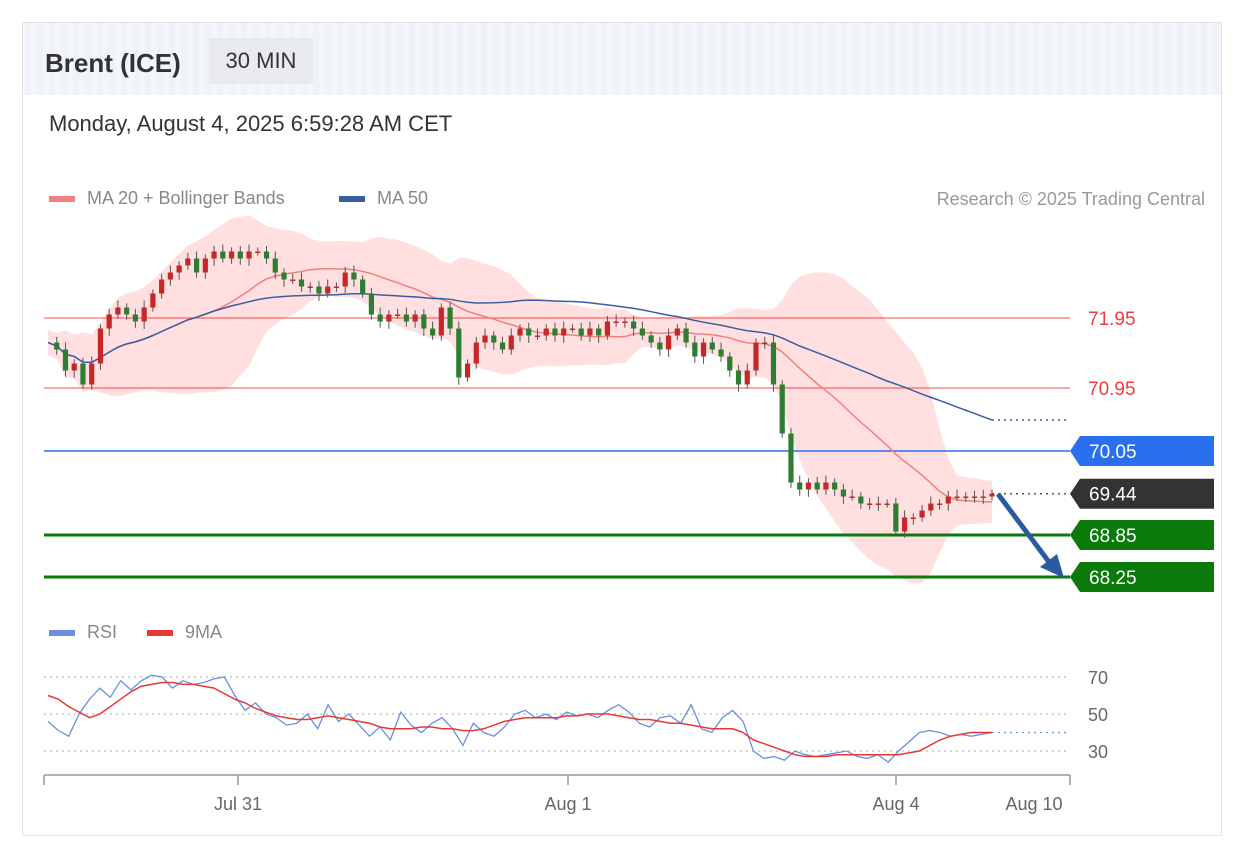 This screenshot has width=1246, height=852. What do you see at coordinates (567, 804) in the screenshot?
I see `x-tick-label: Aug 1` at bounding box center [567, 804].